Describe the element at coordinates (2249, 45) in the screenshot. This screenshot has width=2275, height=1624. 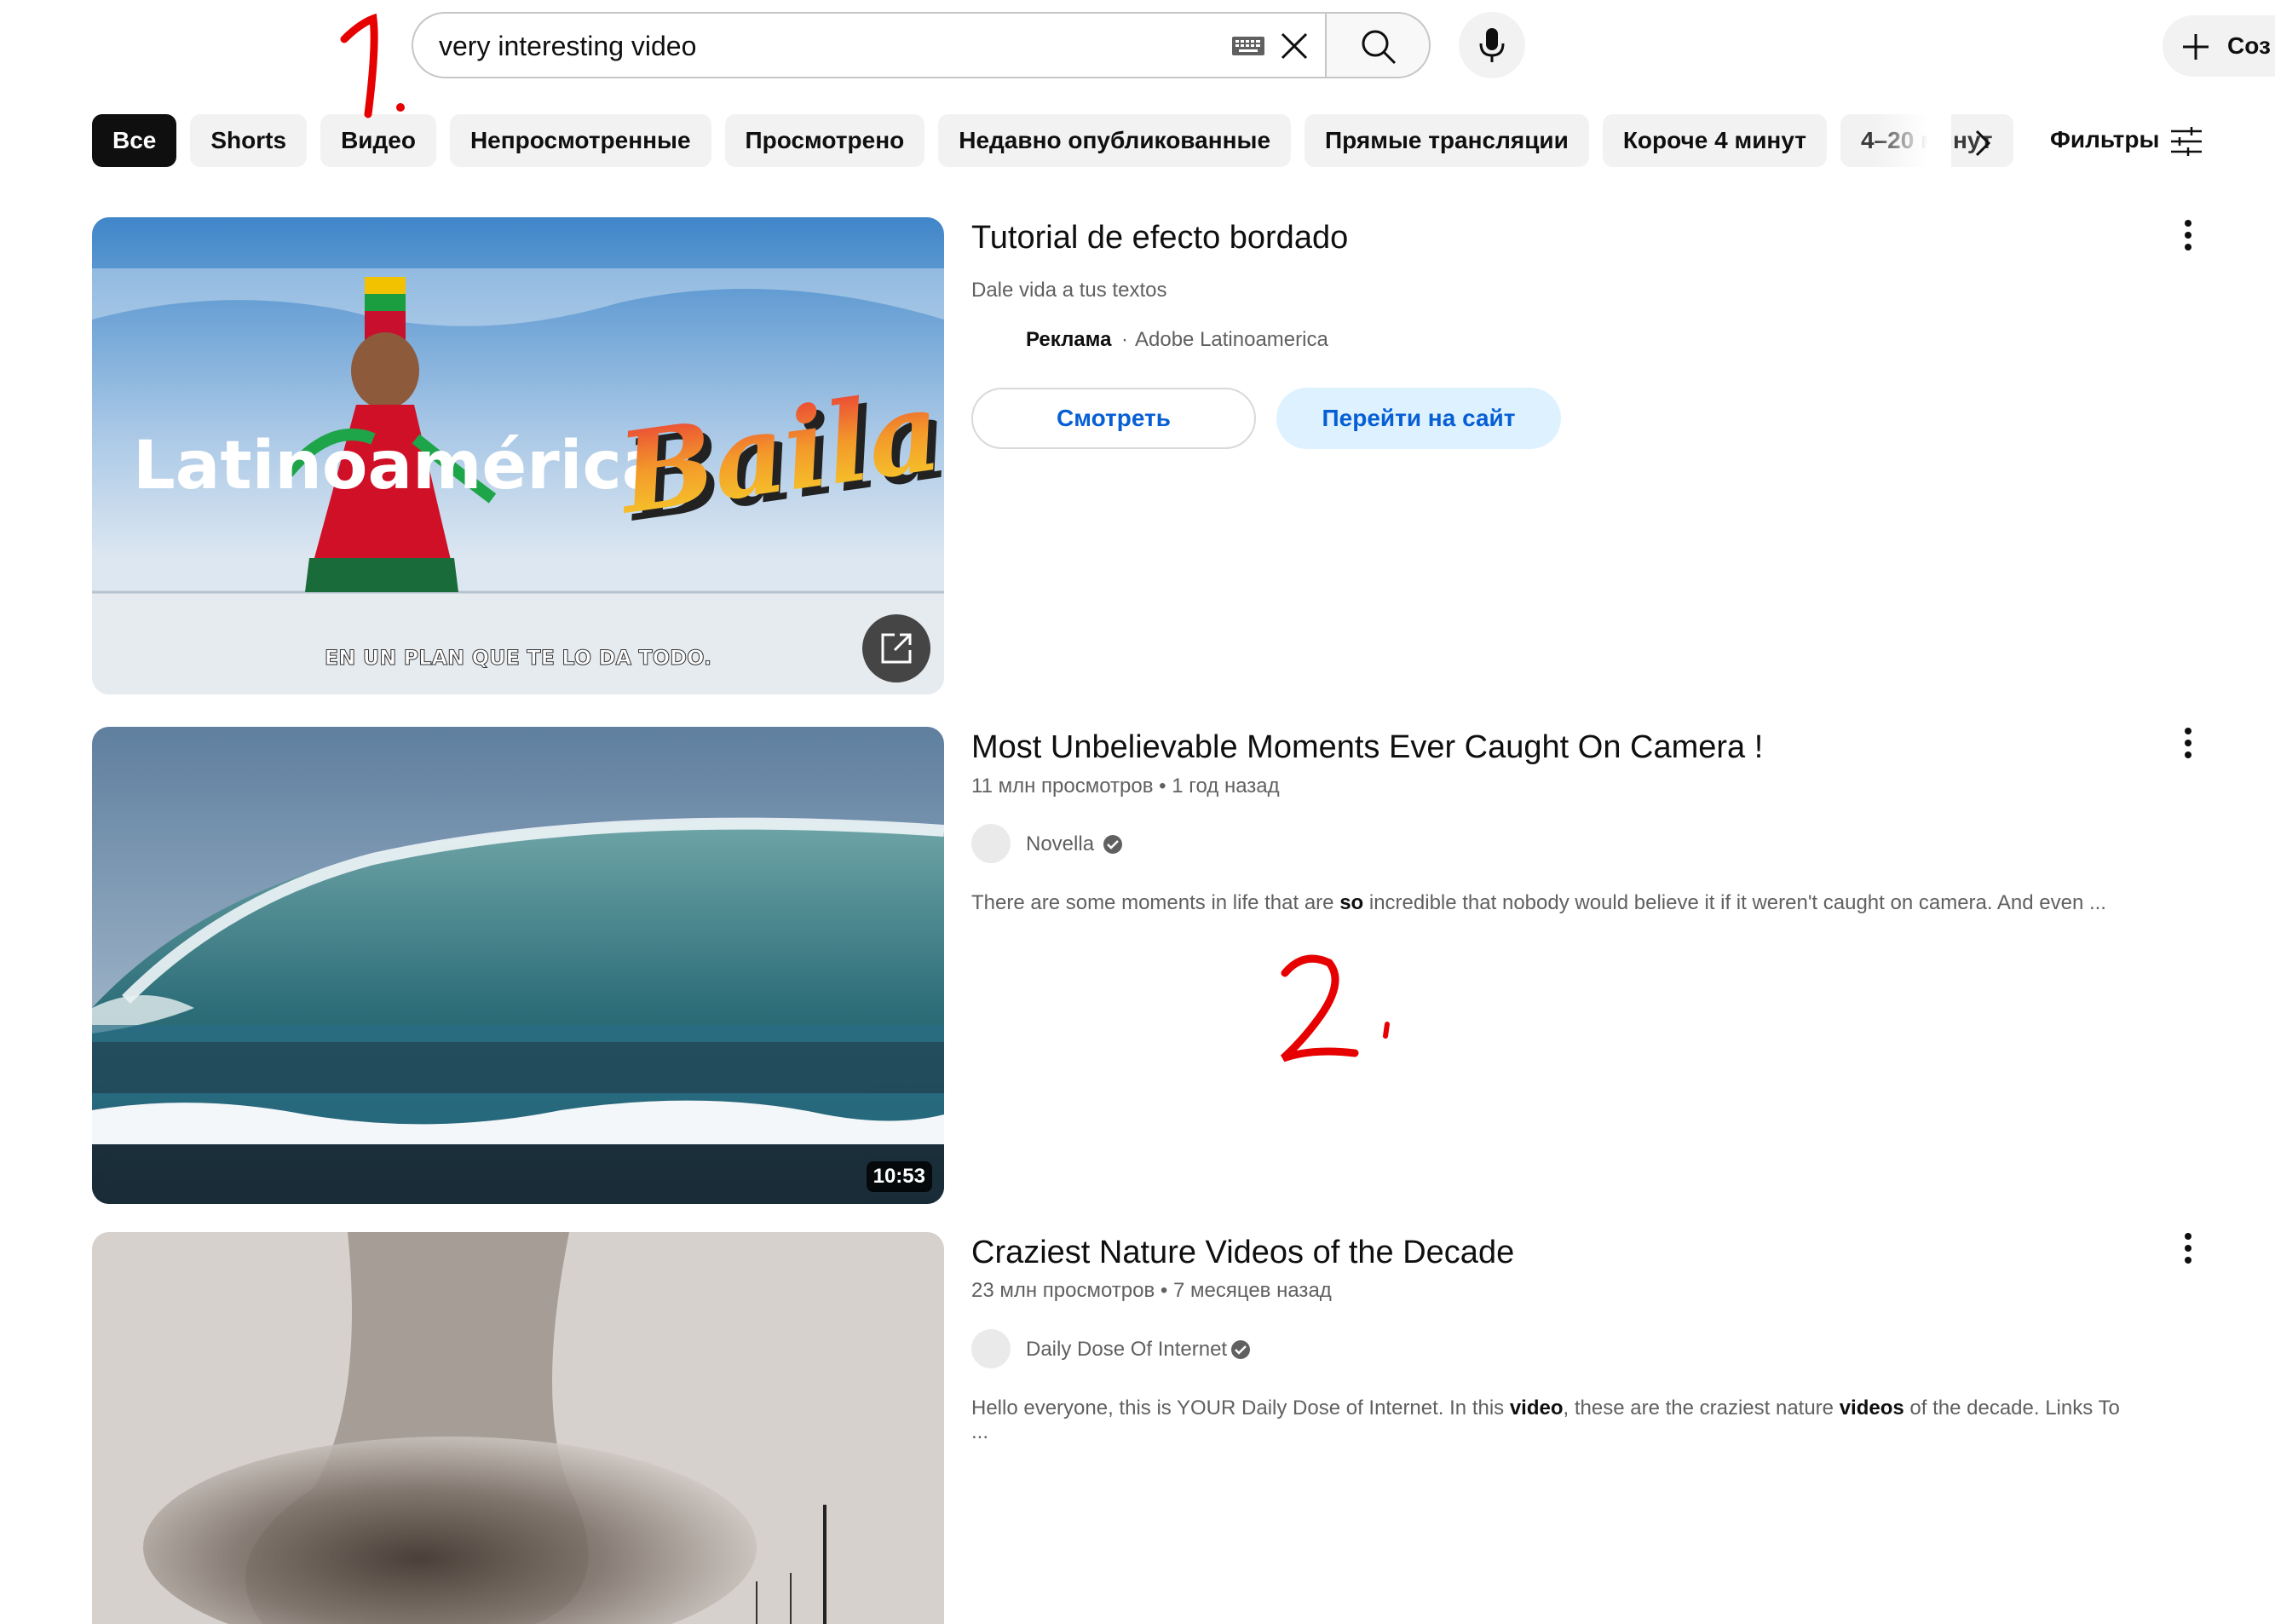
I see `create-button-label: Соз` at that location.